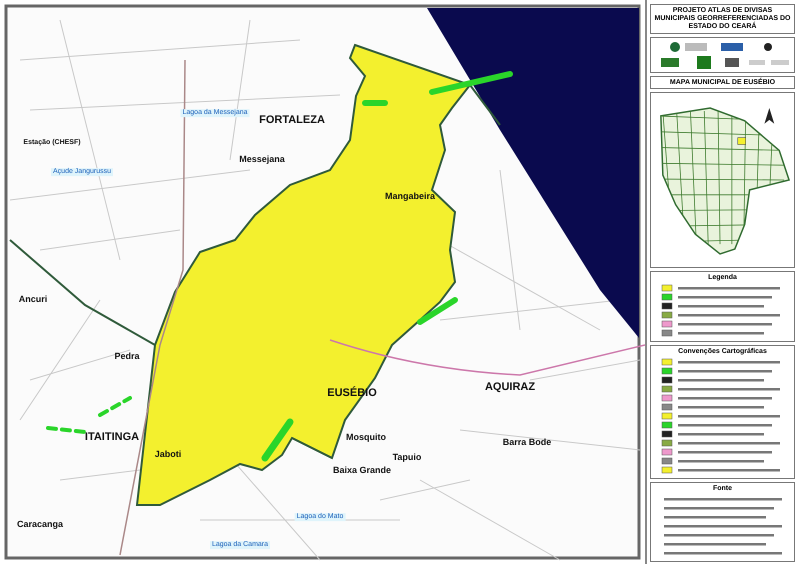 This screenshot has height=564, width=800. I want to click on municipality-label: ITAITINGA, so click(112, 437).